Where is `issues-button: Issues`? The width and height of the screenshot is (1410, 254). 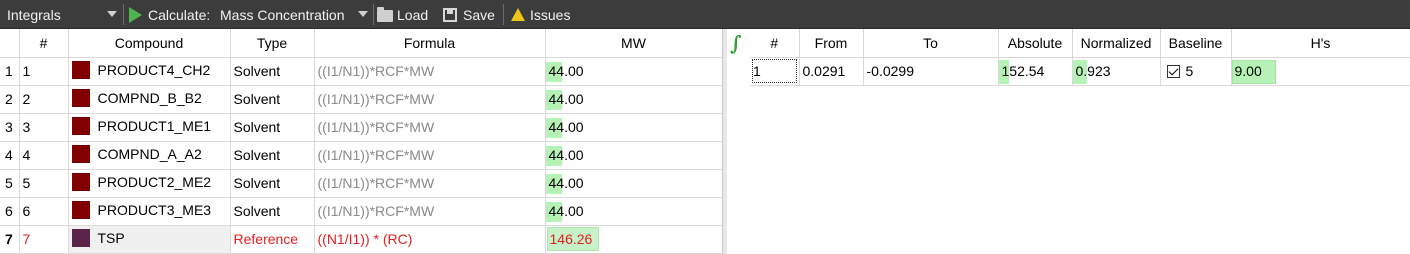 issues-button: Issues is located at coordinates (540, 14).